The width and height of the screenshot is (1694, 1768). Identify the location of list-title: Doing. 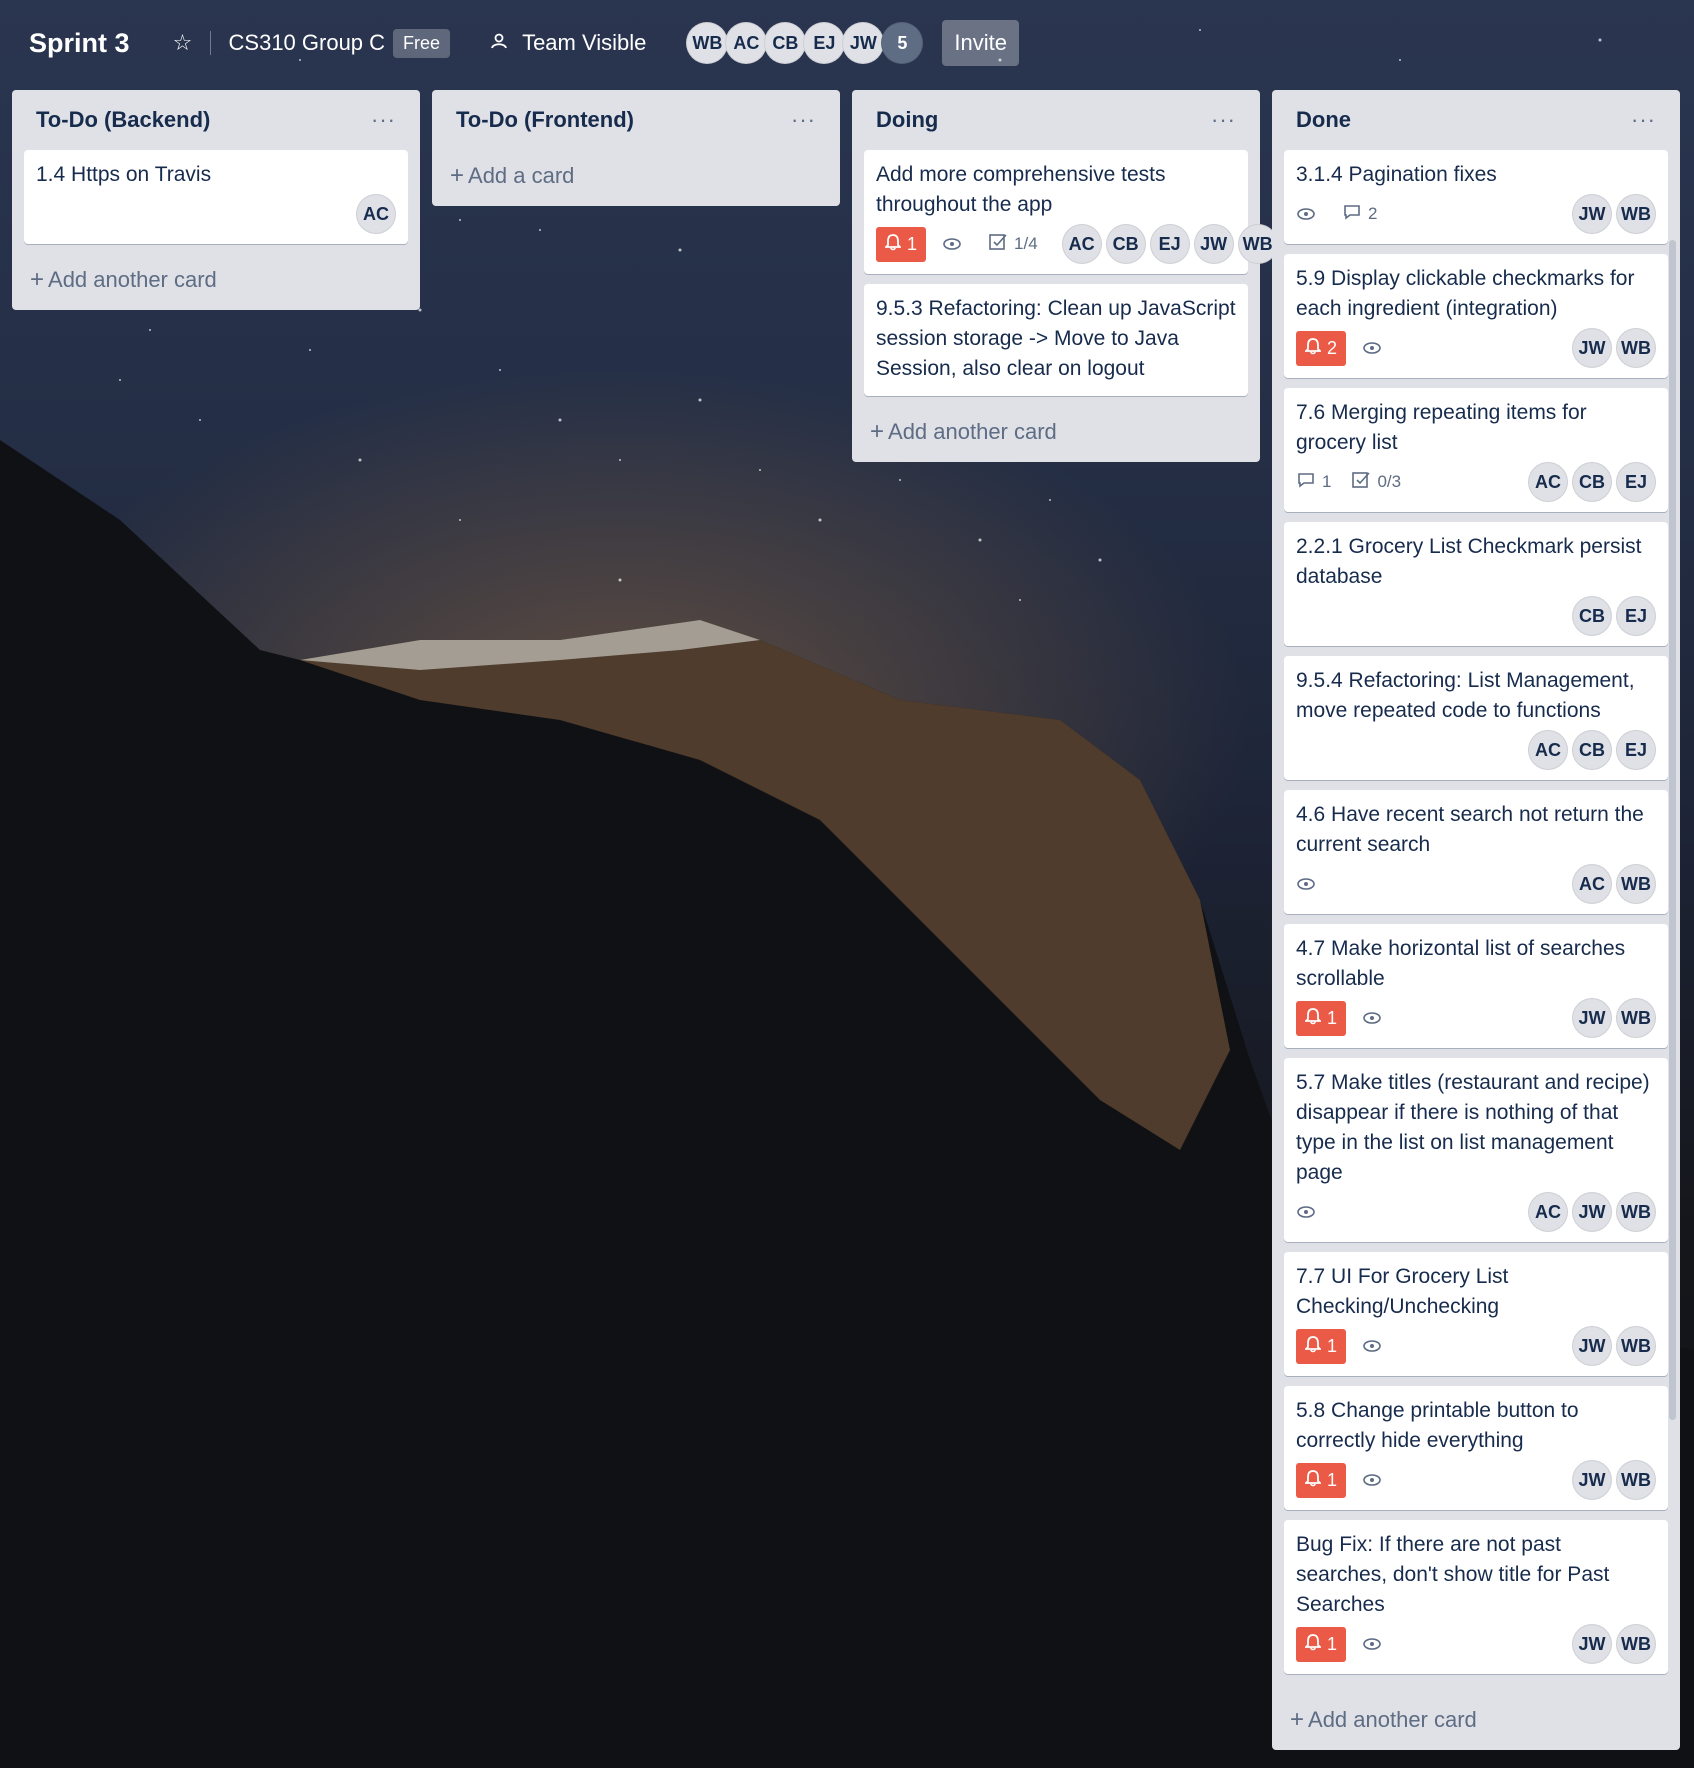
(907, 120).